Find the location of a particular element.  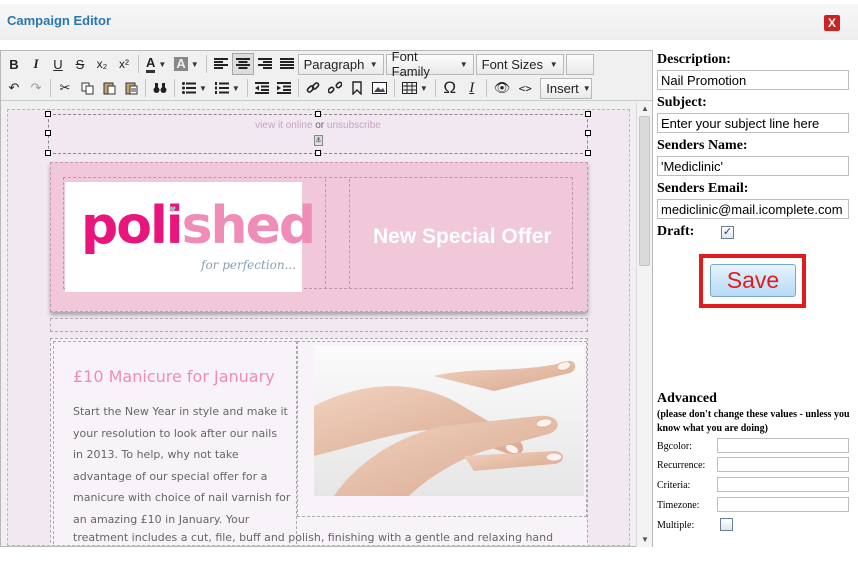

toolbar-row-2: ↶ ↷ ✂ ▼ ▼ ▼ Ω I 👁 <> Insert ▼ is located at coordinates (298, 88).